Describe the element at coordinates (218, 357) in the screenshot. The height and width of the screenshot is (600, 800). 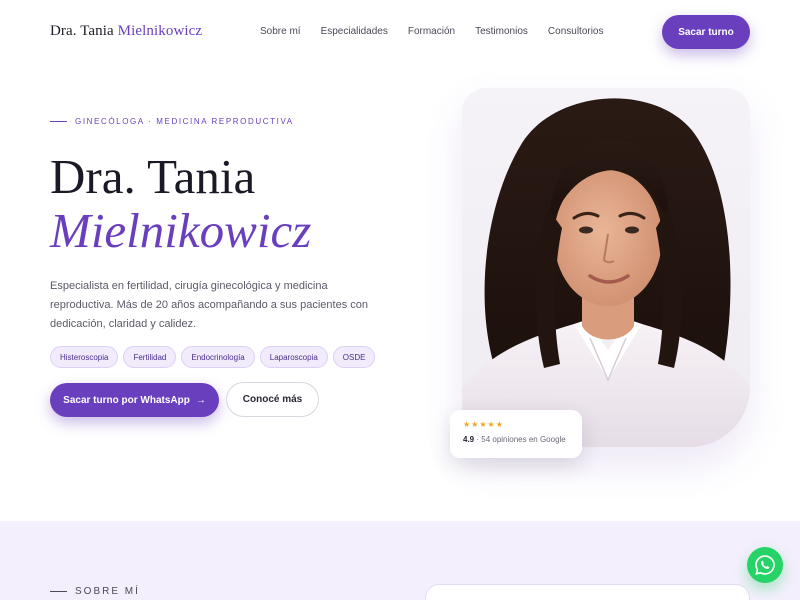
I see `tag-endocrinologia: Endocrinología` at that location.